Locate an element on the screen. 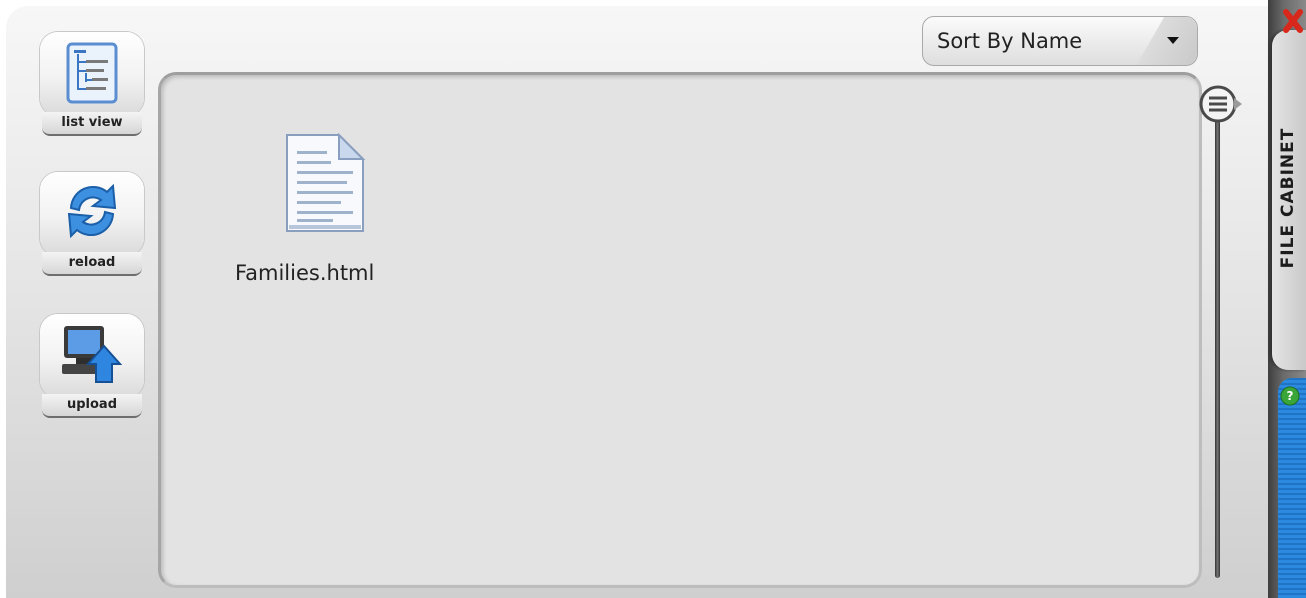 The image size is (1306, 598). upload-button: upload is located at coordinates (92, 366).